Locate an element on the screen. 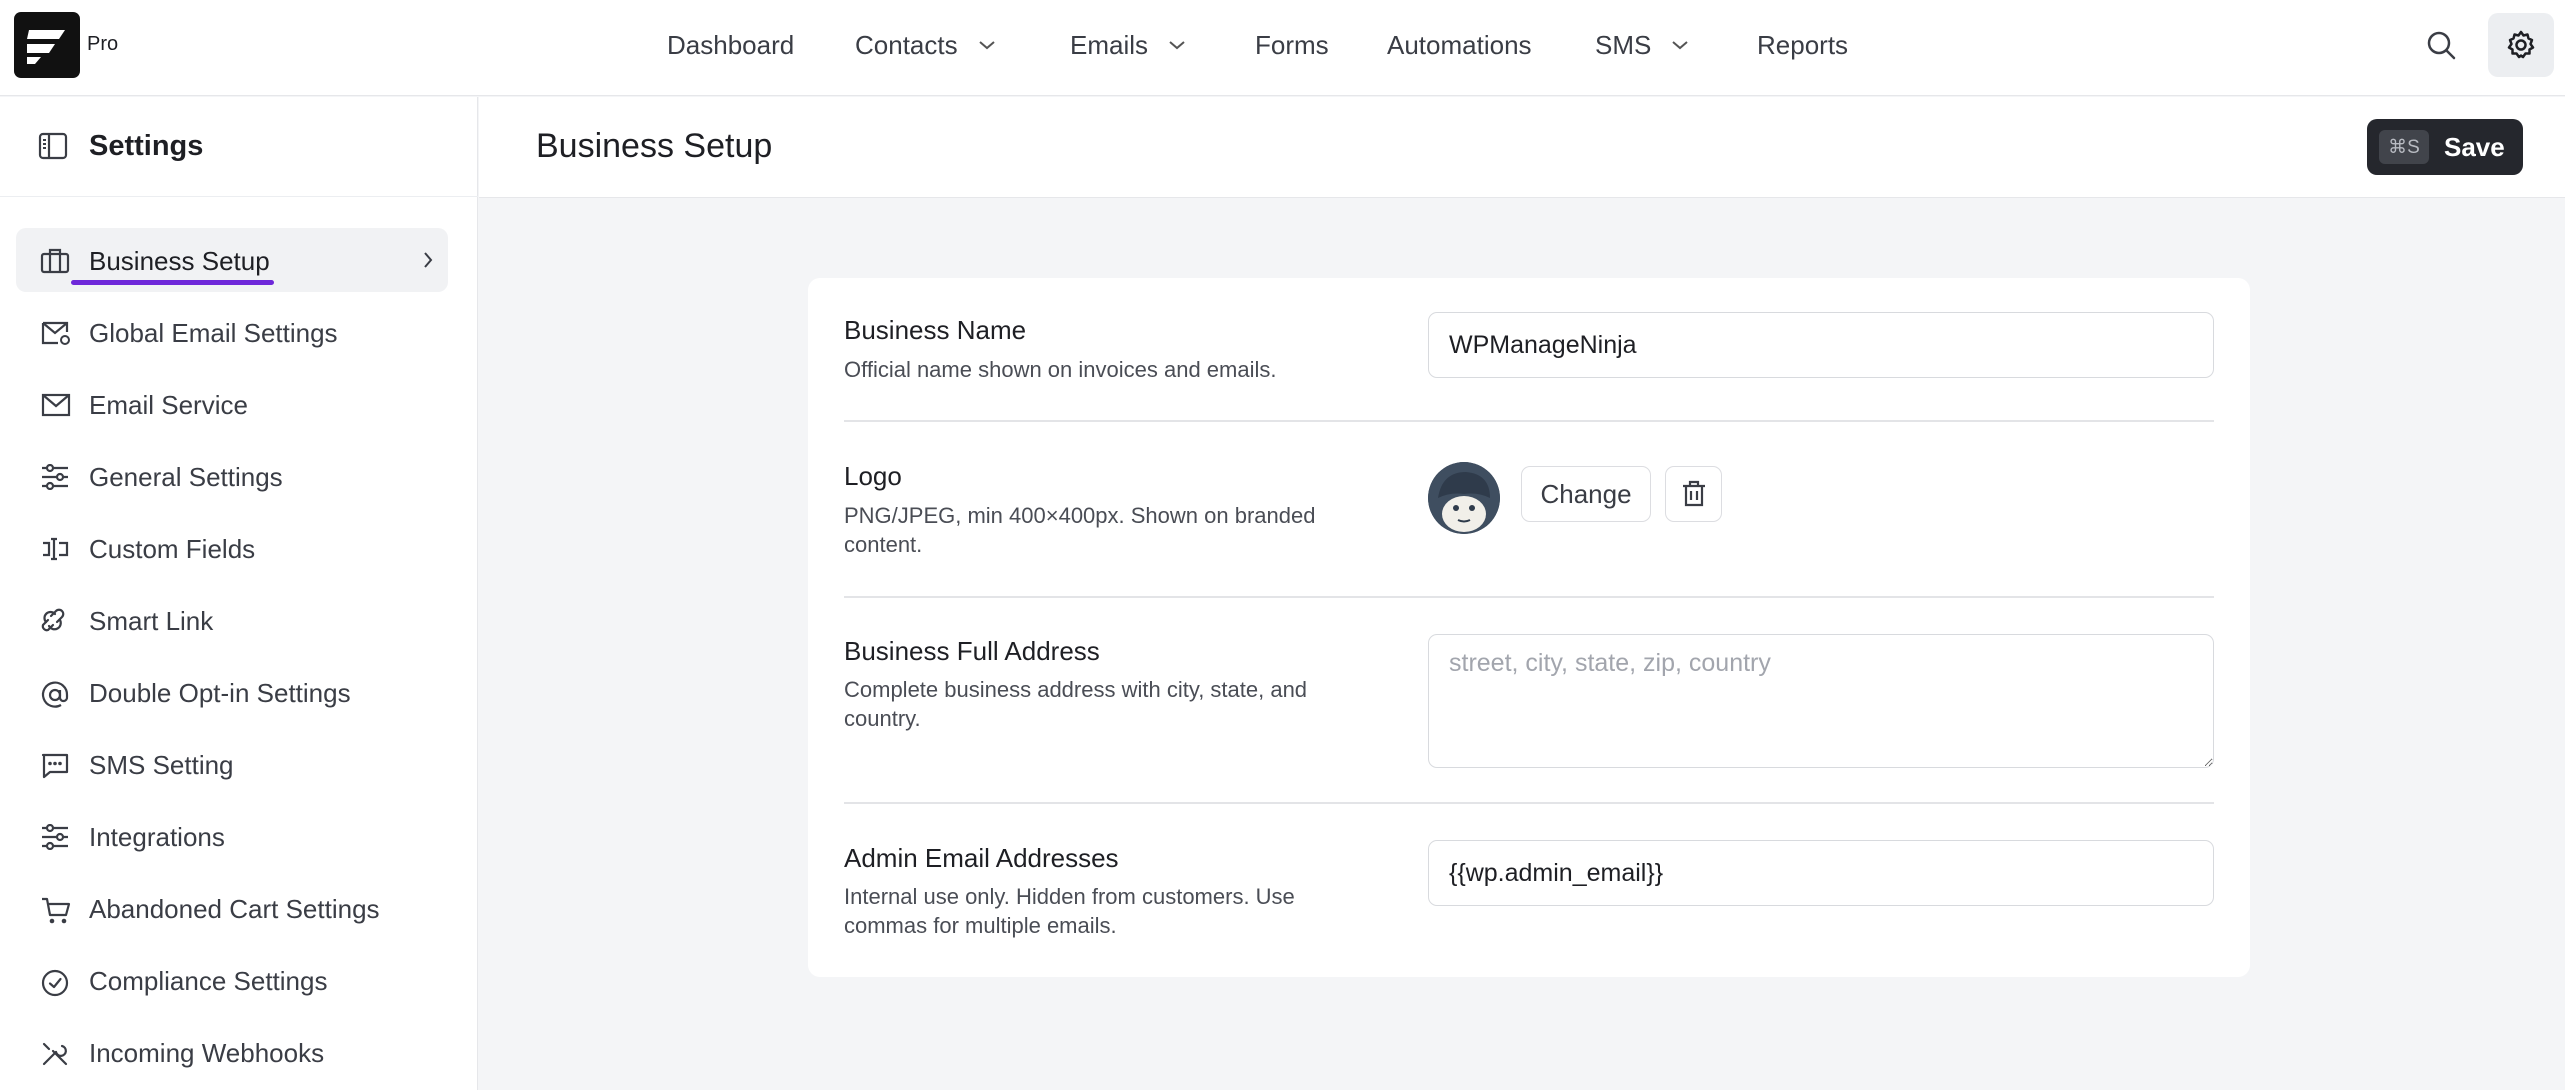 This screenshot has height=1090, width=2565. nav-sms: SMS is located at coordinates (1642, 45).